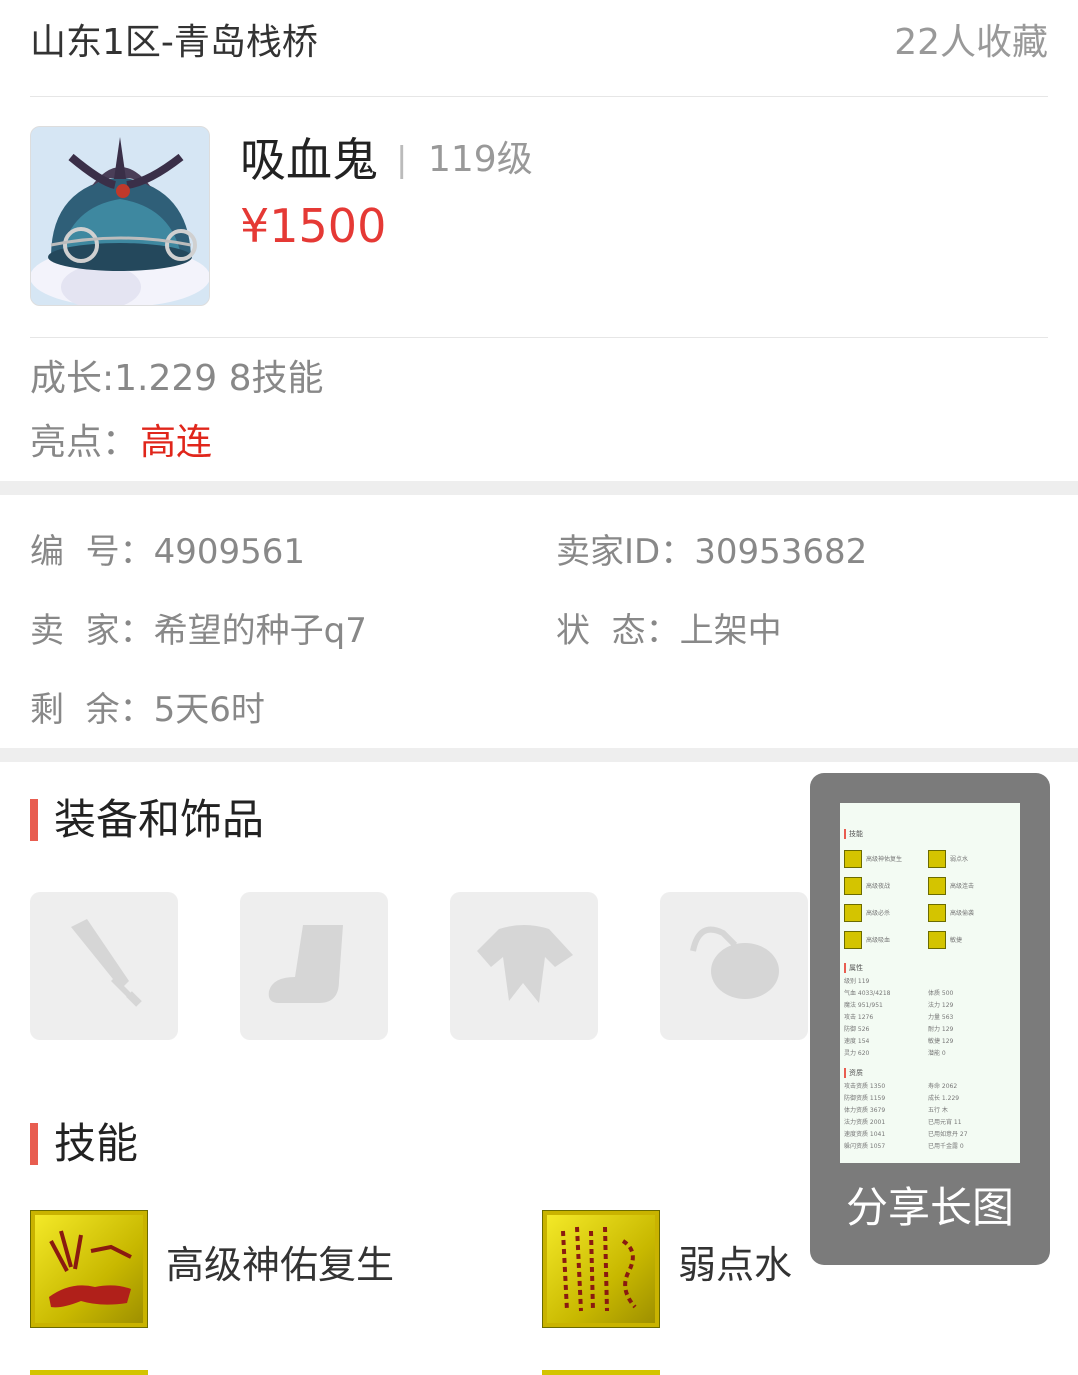 The height and width of the screenshot is (1375, 1078). I want to click on item-id-value: 4909561, so click(229, 552).